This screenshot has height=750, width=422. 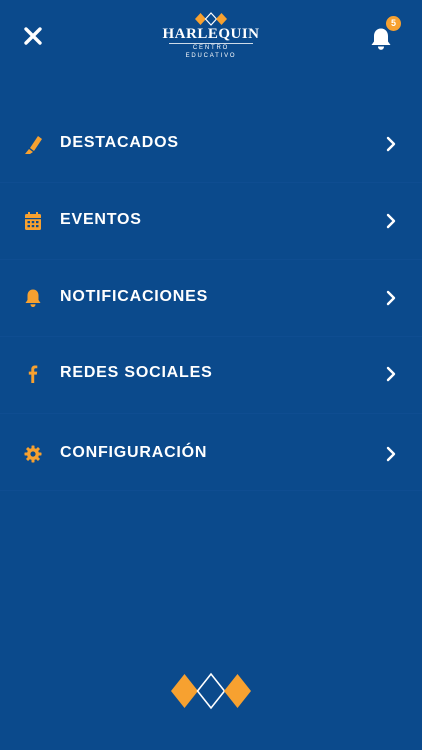 What do you see at coordinates (33, 36) in the screenshot?
I see `close-icon` at bounding box center [33, 36].